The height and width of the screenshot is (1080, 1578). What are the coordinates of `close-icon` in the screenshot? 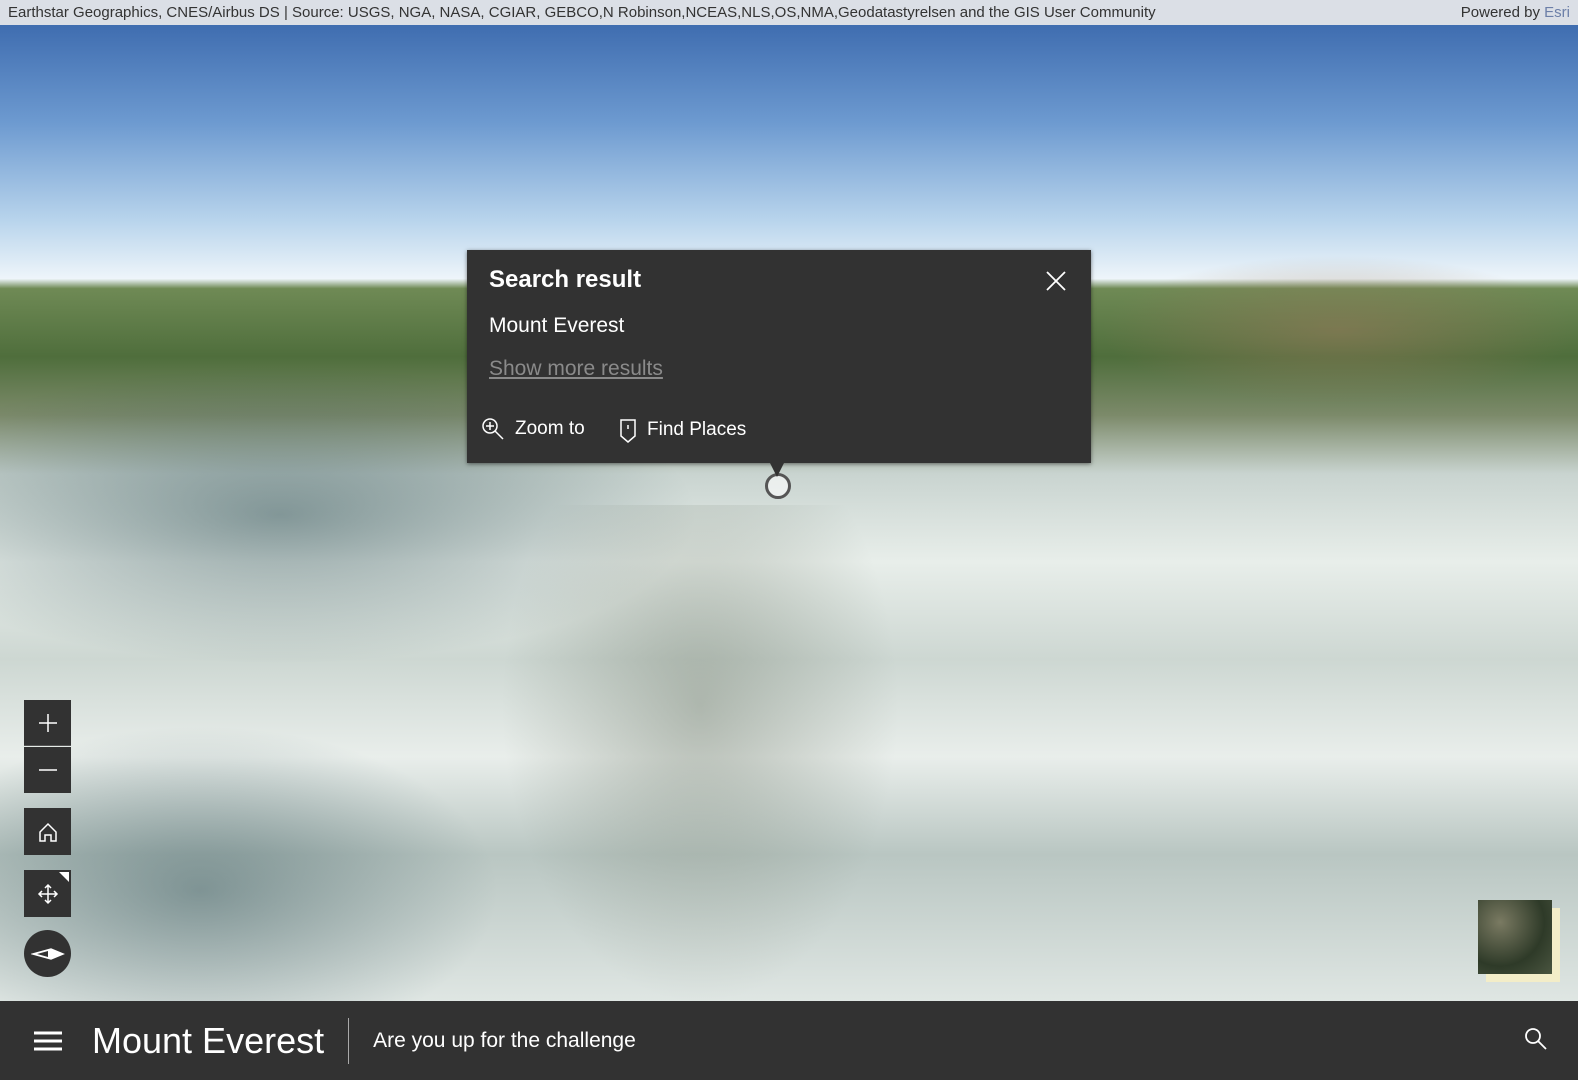 It's located at (1056, 281).